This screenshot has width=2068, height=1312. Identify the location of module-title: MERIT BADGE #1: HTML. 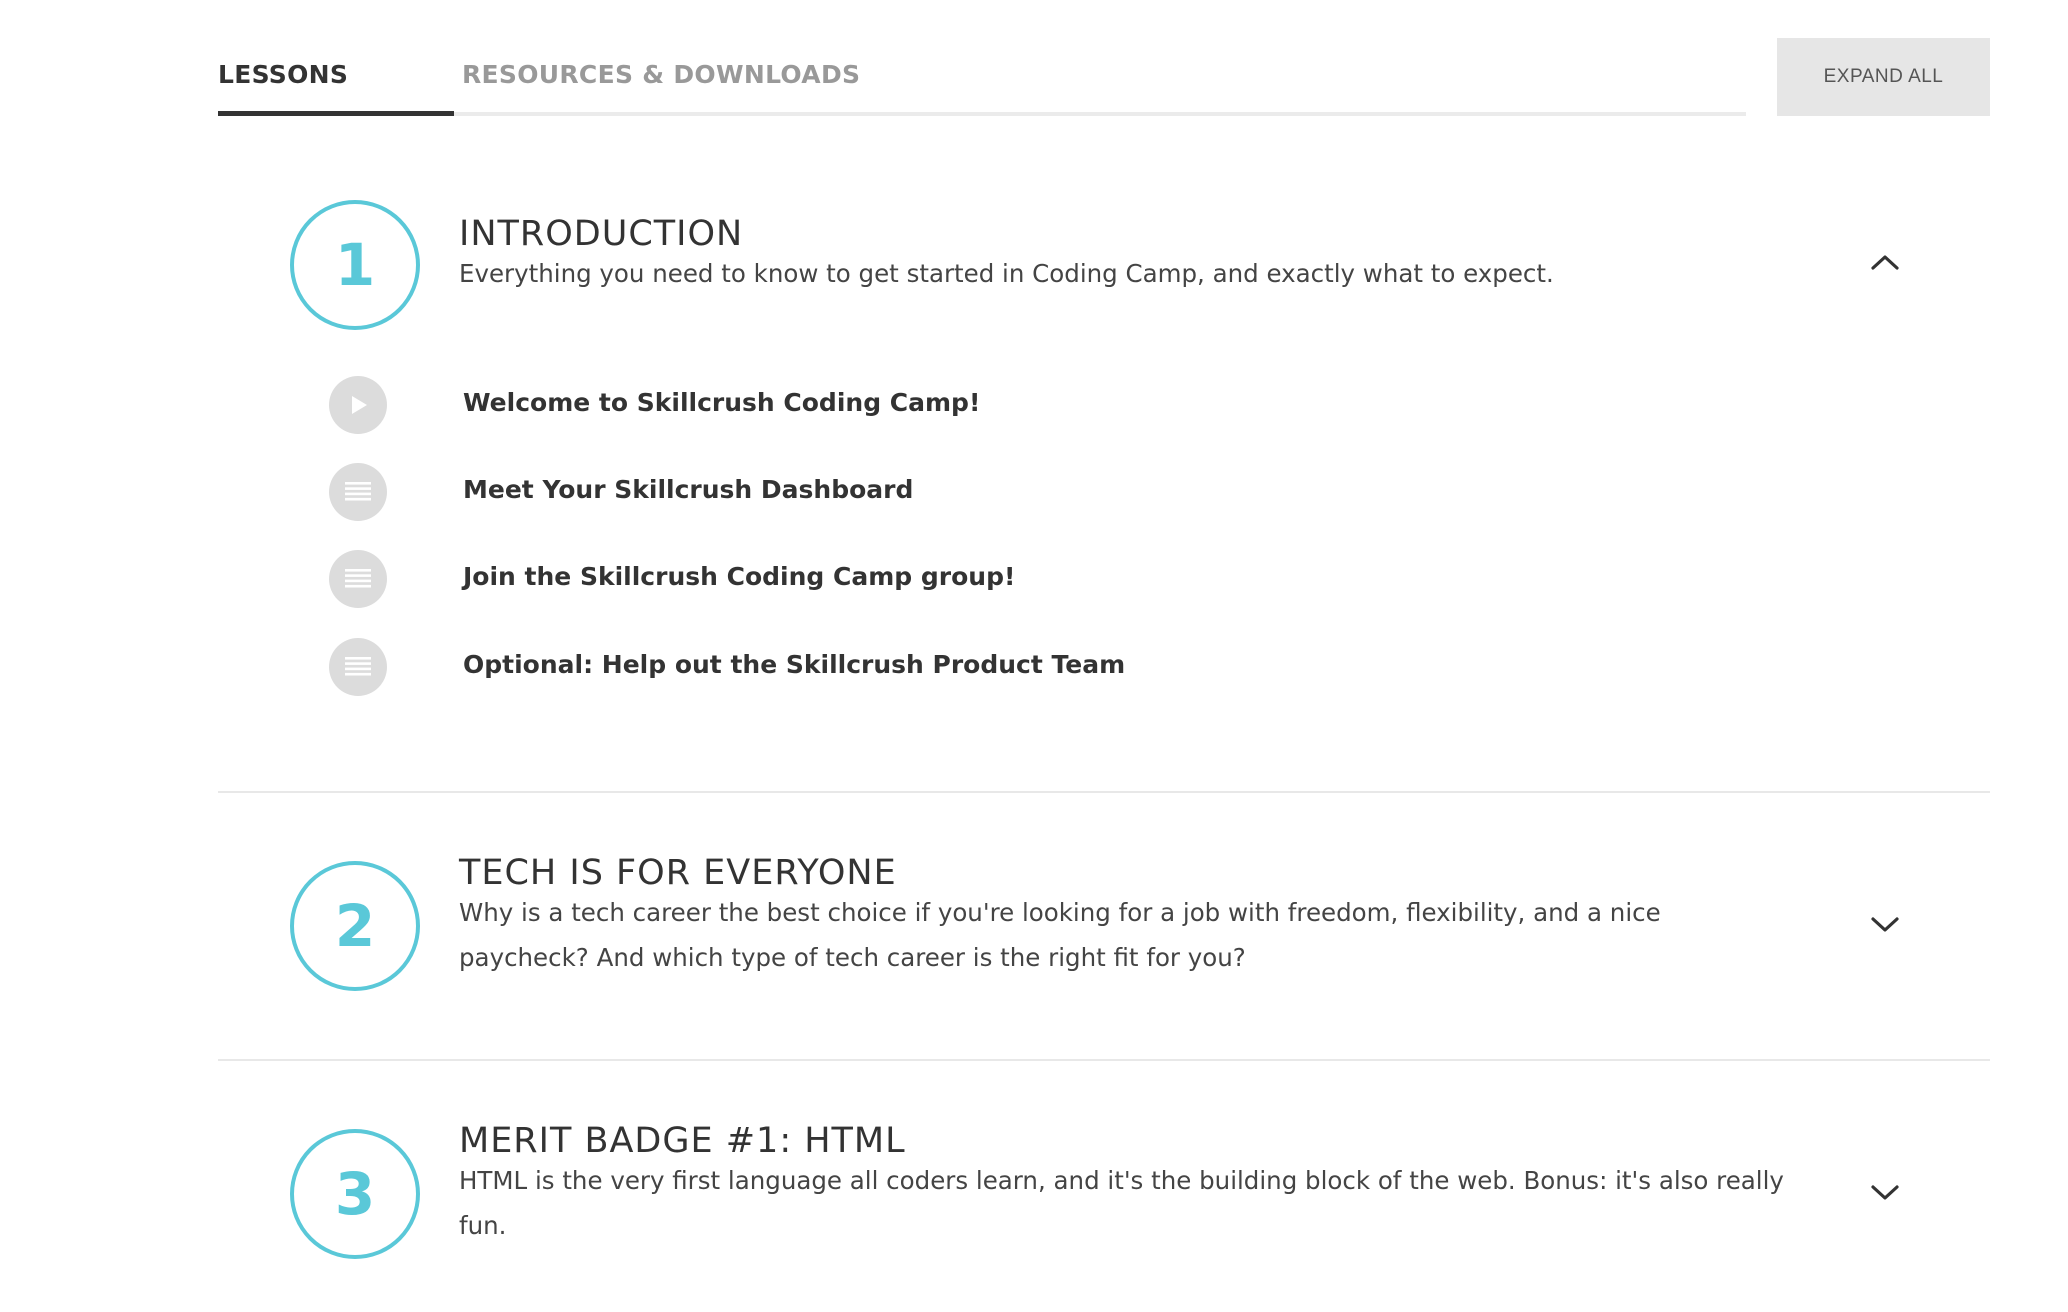
(682, 1141).